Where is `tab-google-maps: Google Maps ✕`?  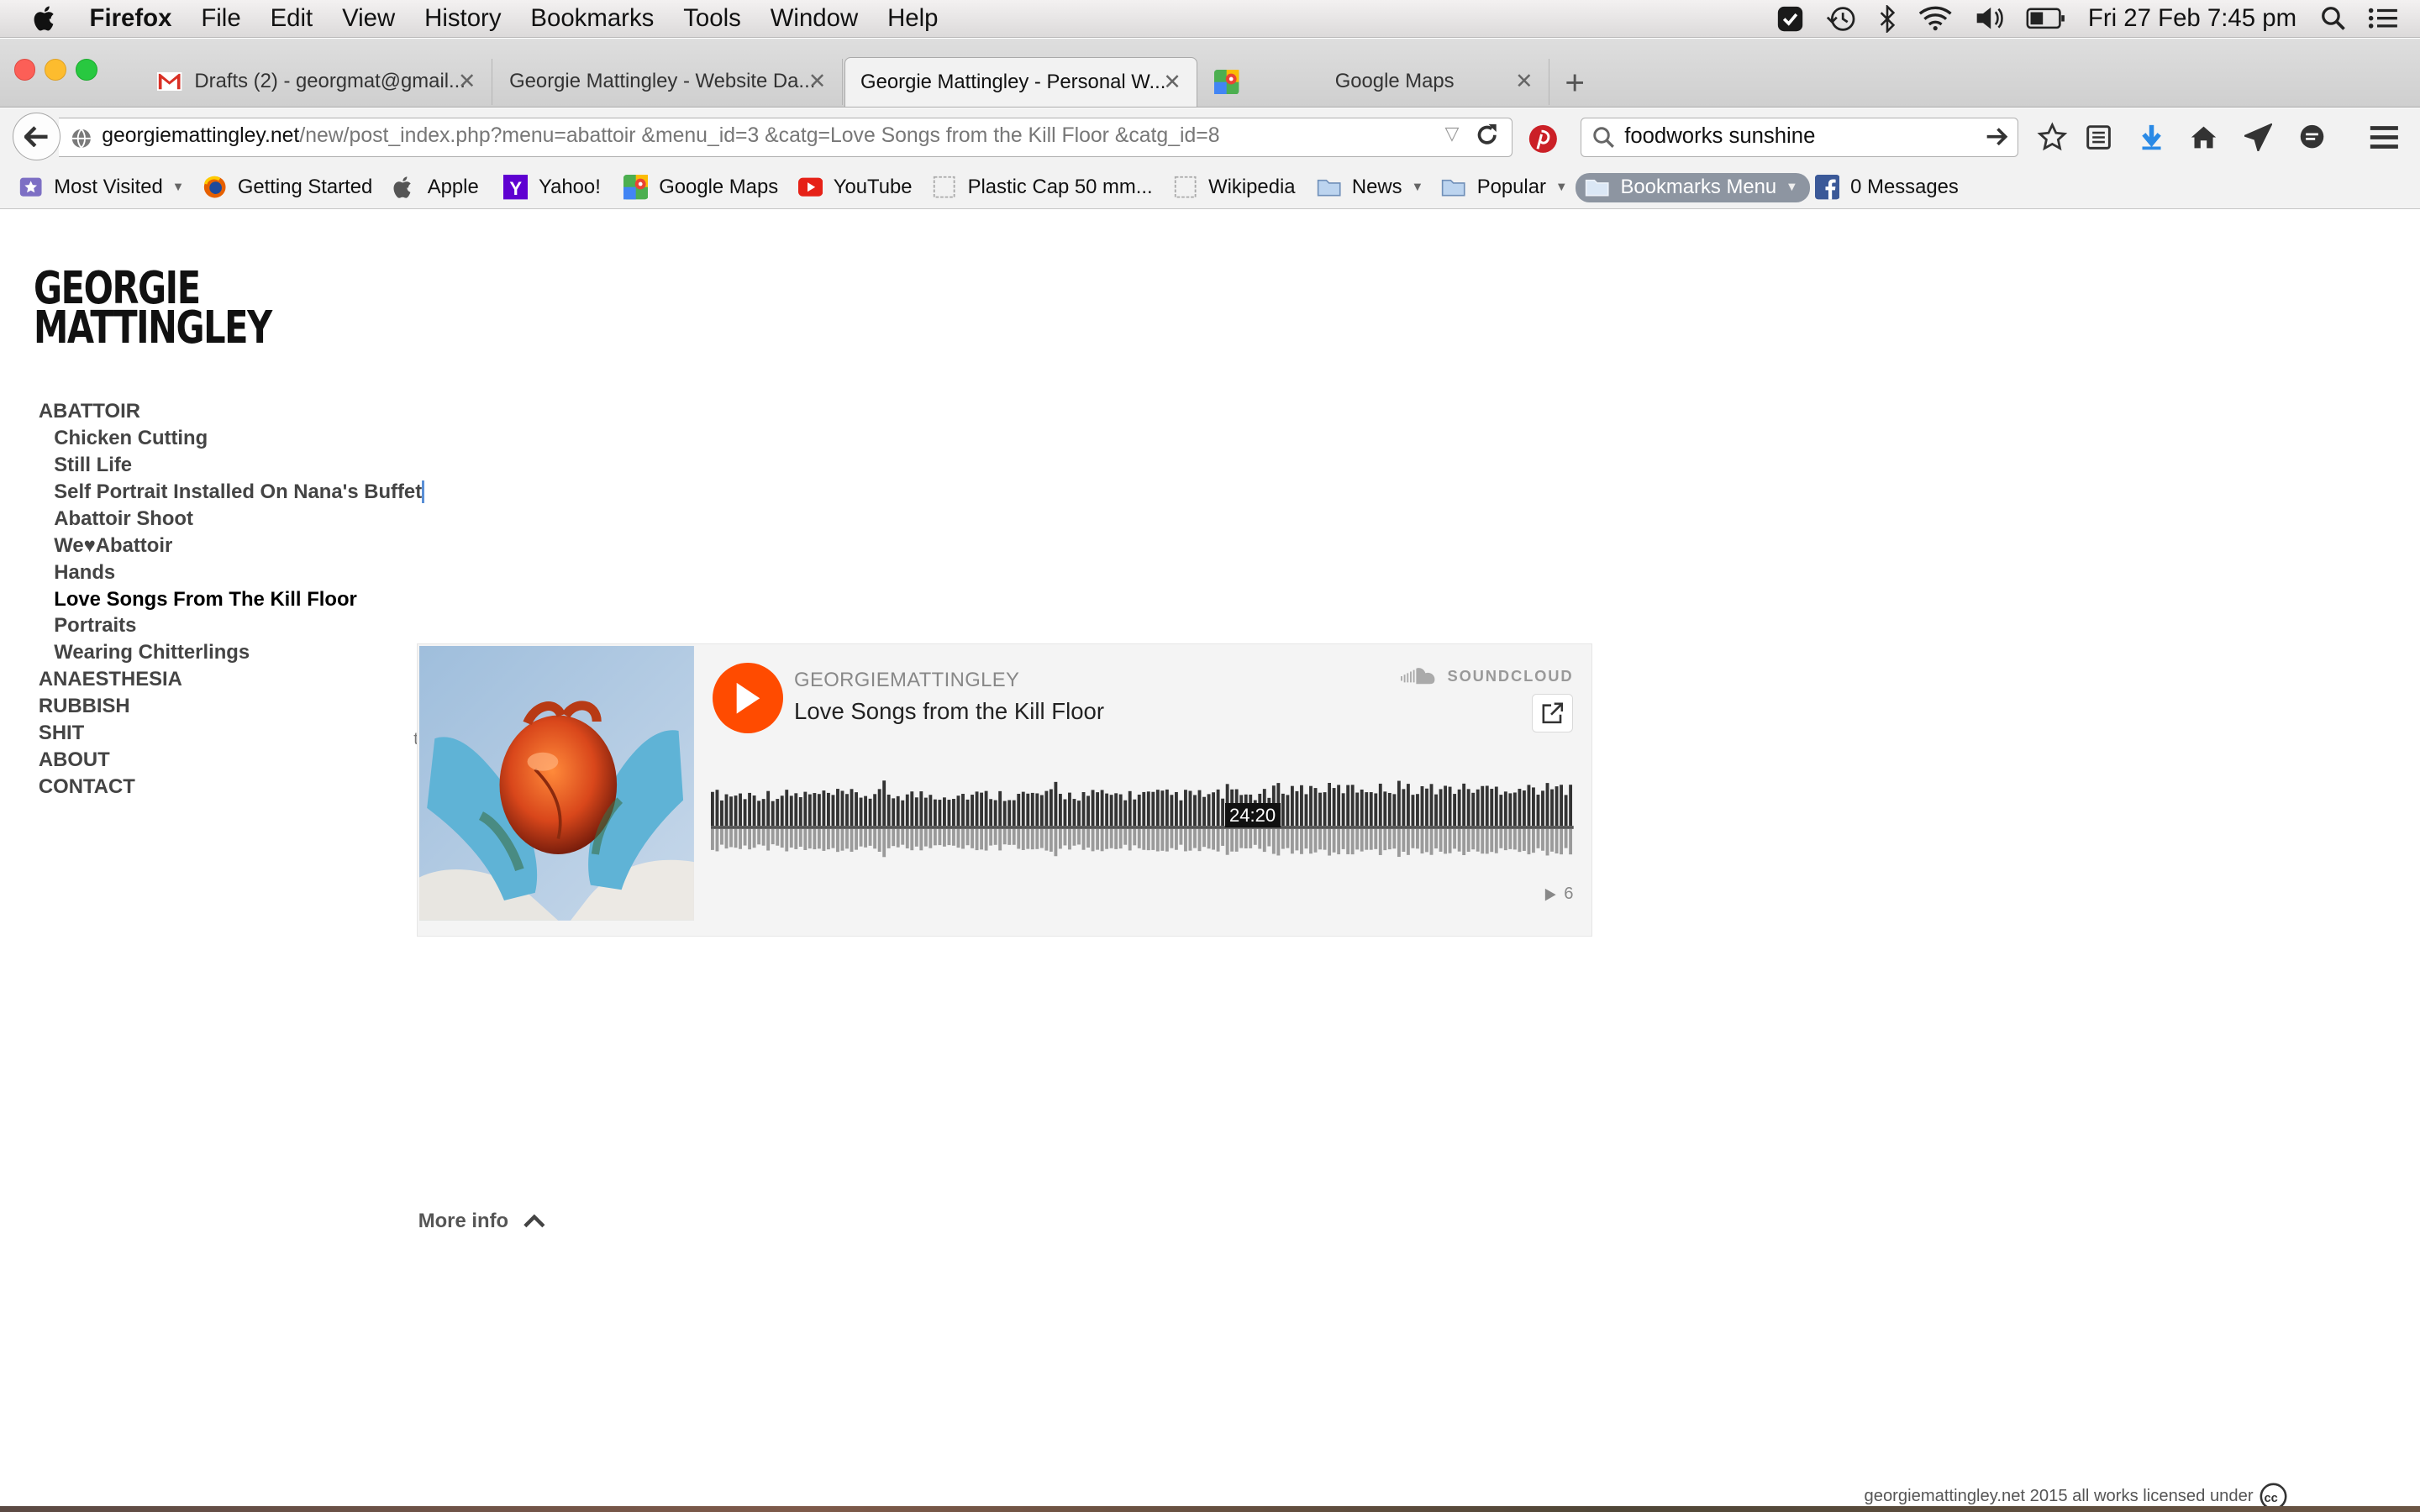 tab-google-maps: Google Maps ✕ is located at coordinates (1375, 81).